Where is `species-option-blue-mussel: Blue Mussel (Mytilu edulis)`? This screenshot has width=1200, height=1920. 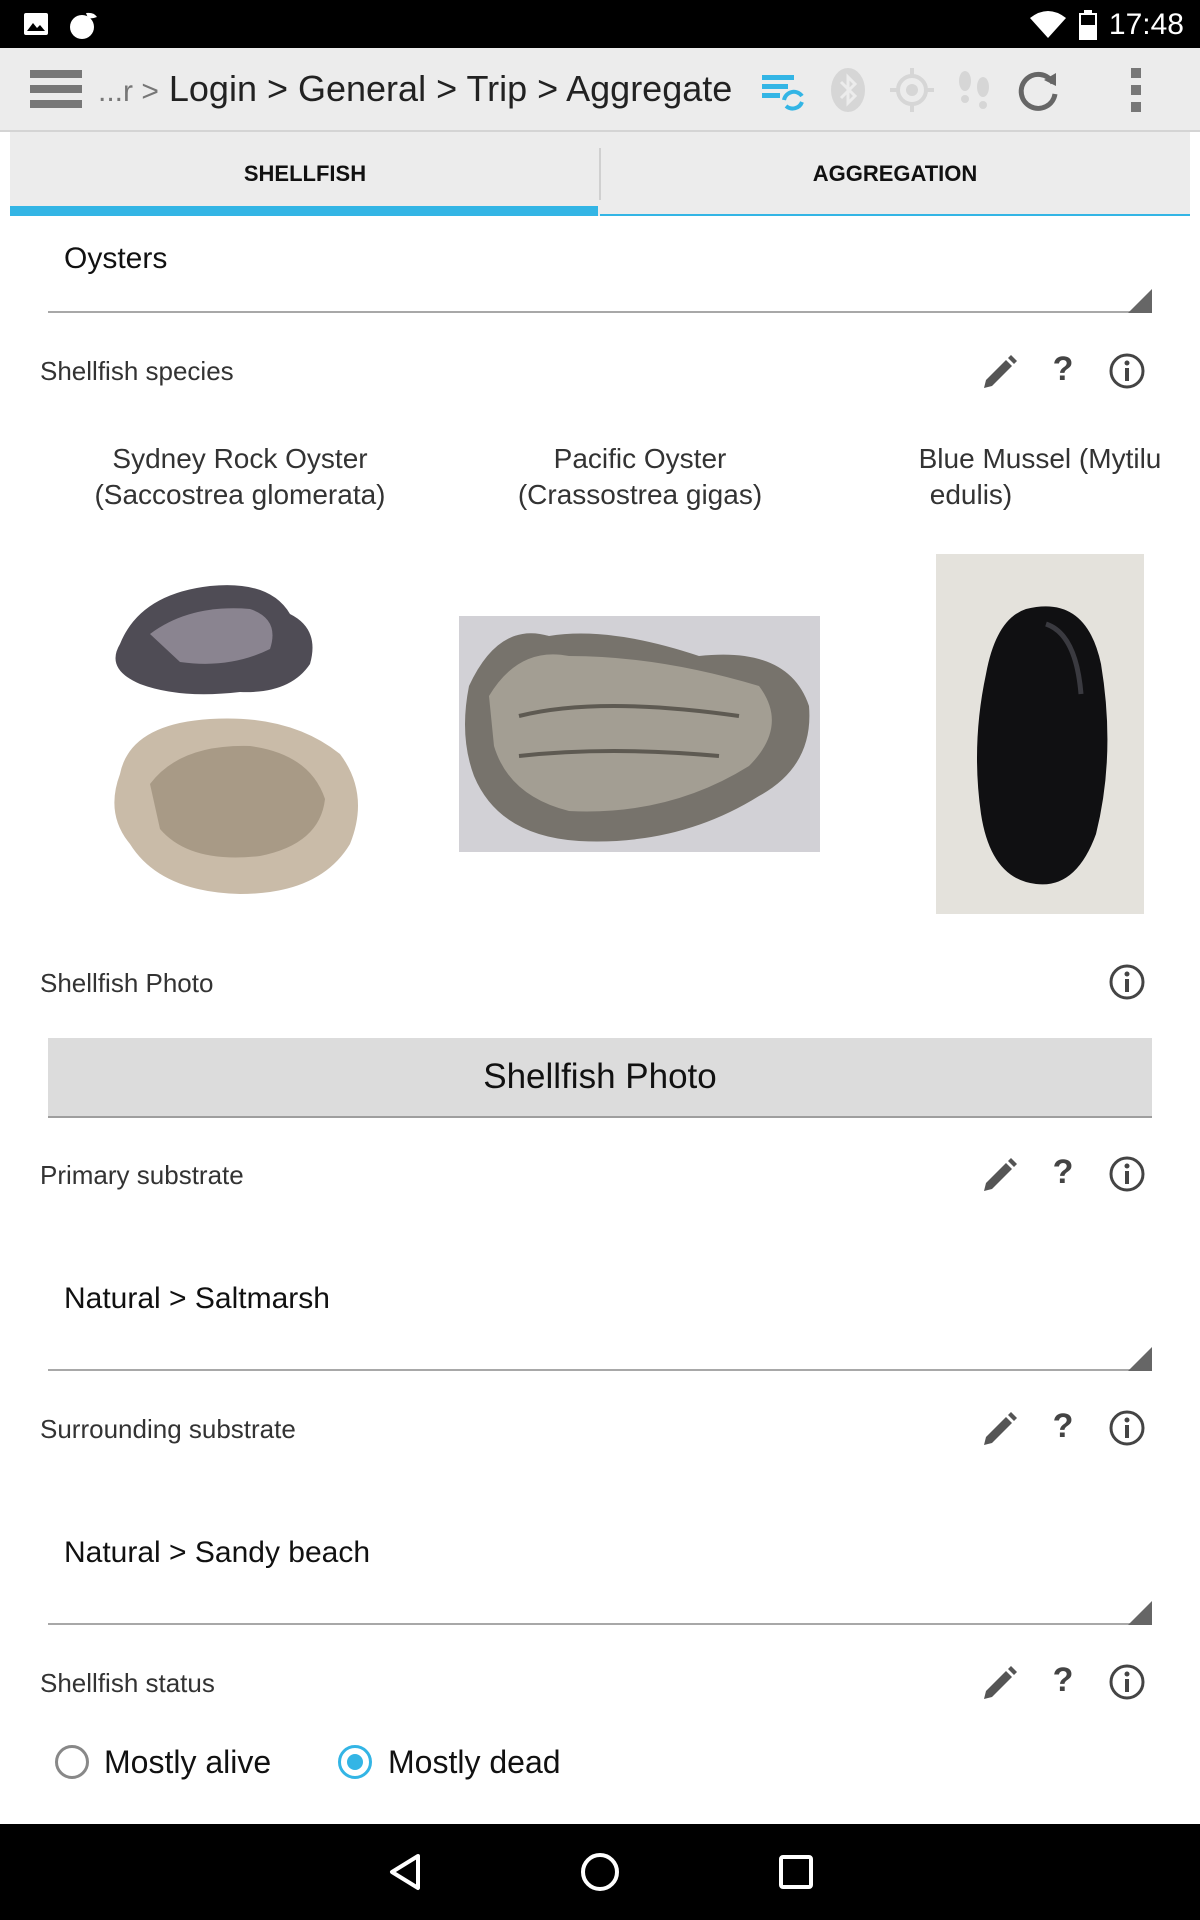
species-option-blue-mussel: Blue Mussel (Mytilu edulis) is located at coordinates (1030, 477).